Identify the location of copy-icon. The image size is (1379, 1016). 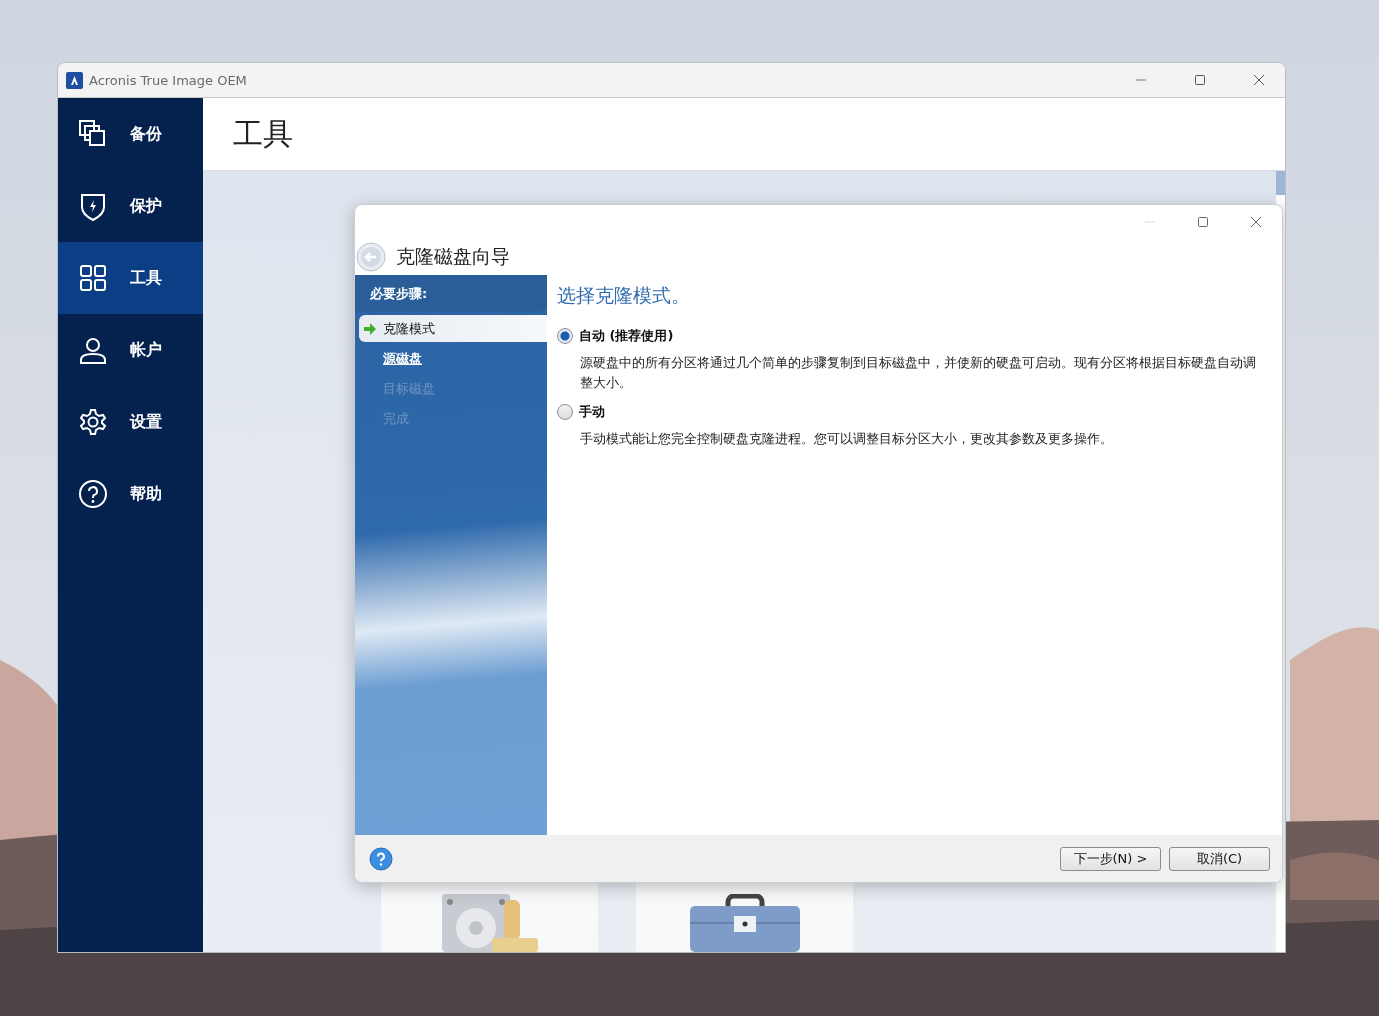
(93, 134).